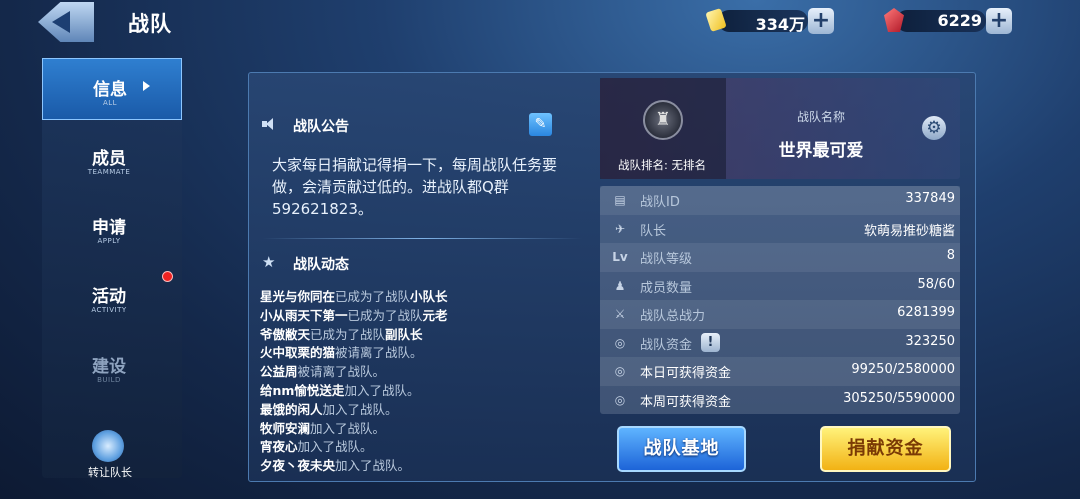  What do you see at coordinates (620, 228) in the screenshot?
I see `captain-wings-icon: ✈` at bounding box center [620, 228].